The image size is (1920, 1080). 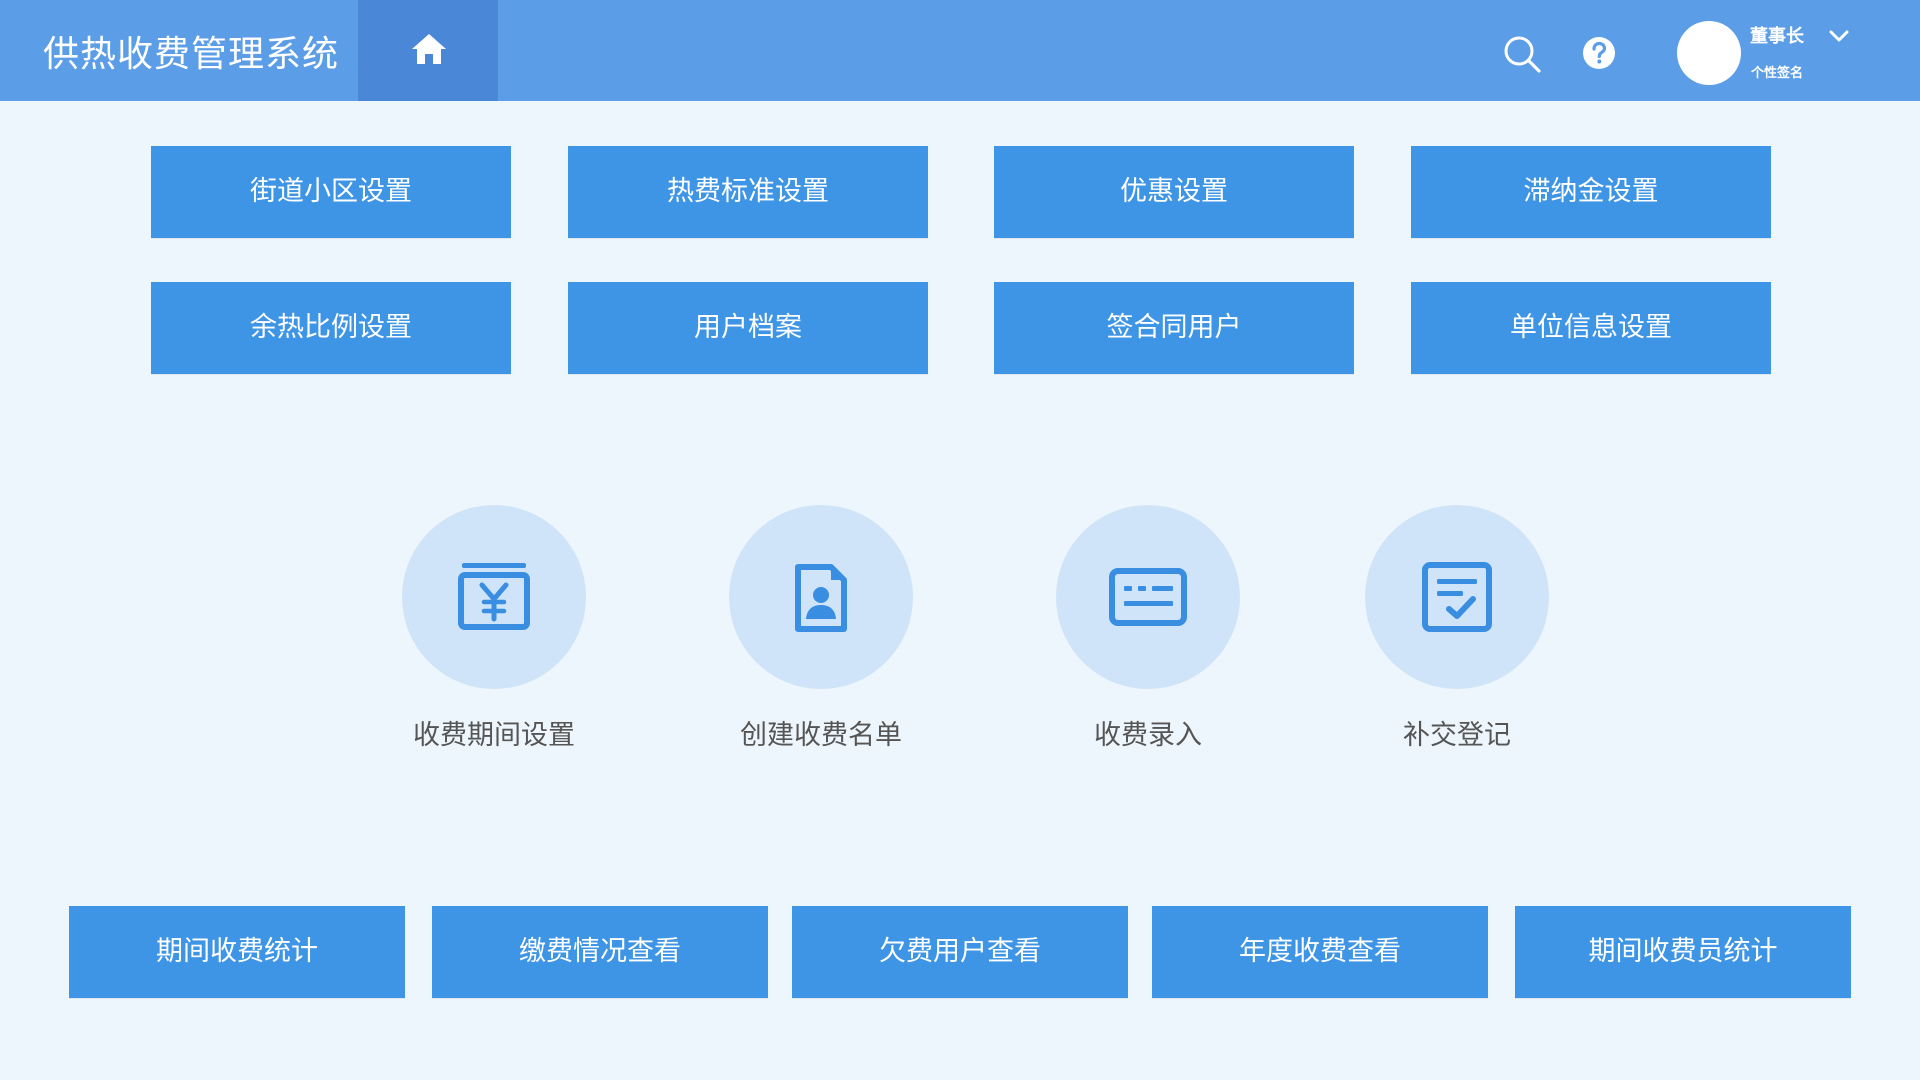 I want to click on makeup-payment-registration-label: 补交登记, so click(x=1457, y=735).